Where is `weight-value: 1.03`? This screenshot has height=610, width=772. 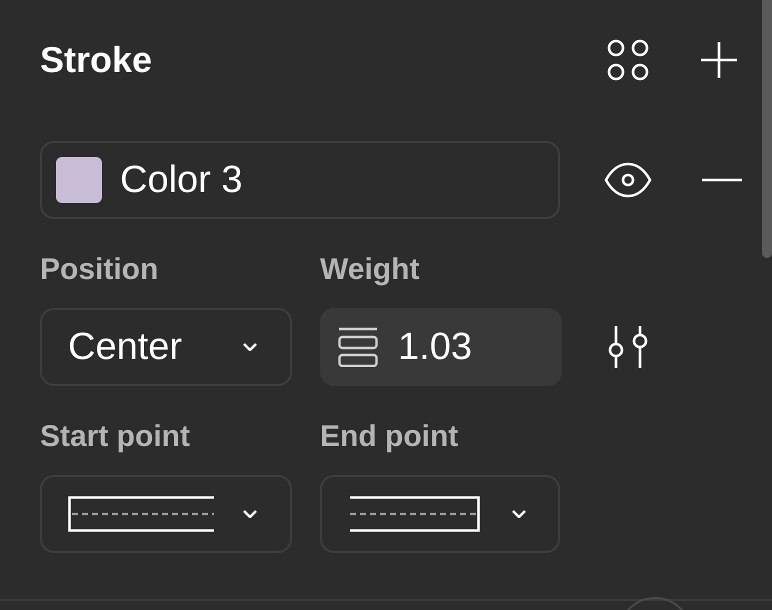
weight-value: 1.03 is located at coordinates (435, 347).